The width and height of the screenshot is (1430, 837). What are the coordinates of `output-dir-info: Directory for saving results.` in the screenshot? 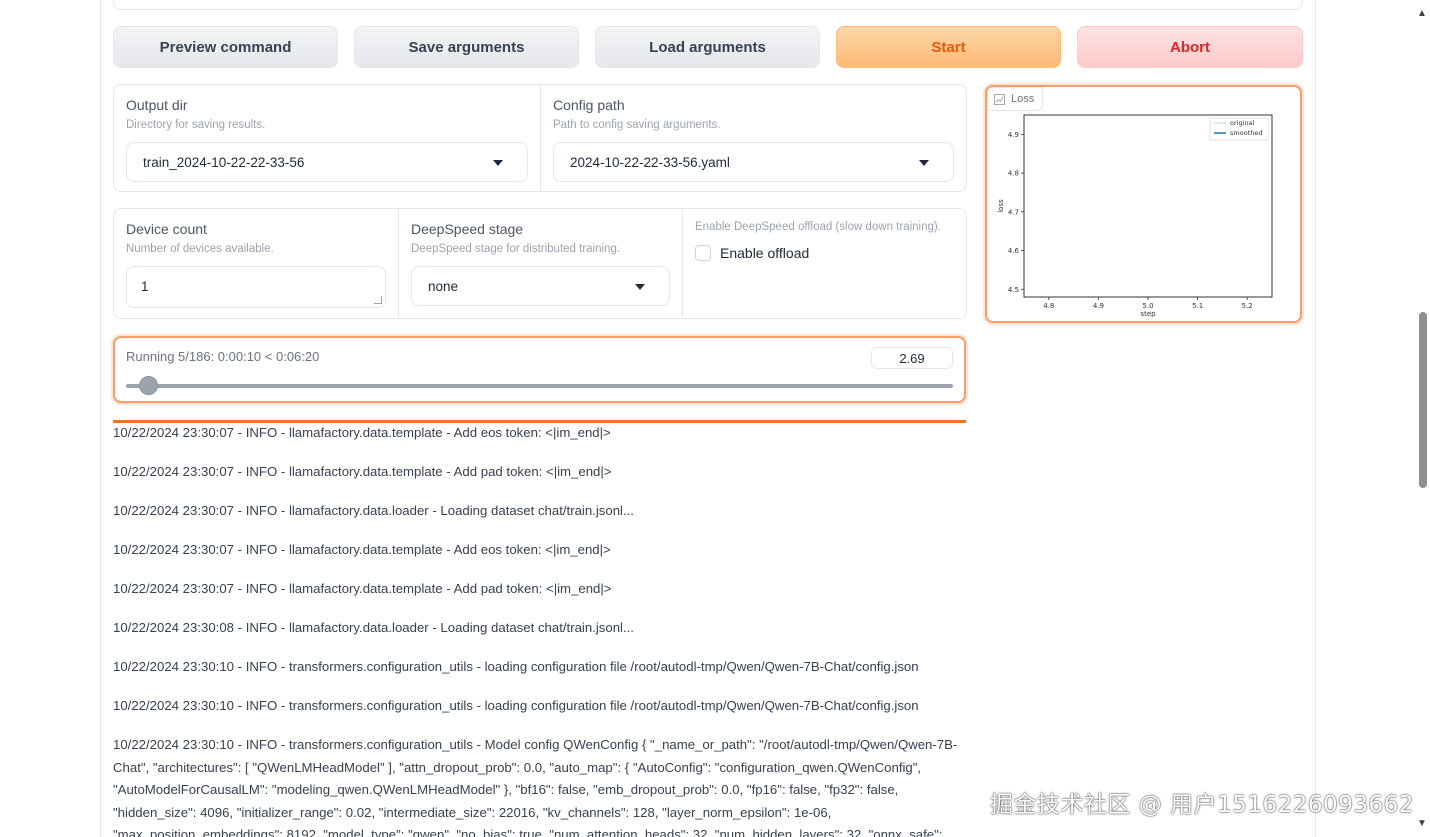 It's located at (196, 125).